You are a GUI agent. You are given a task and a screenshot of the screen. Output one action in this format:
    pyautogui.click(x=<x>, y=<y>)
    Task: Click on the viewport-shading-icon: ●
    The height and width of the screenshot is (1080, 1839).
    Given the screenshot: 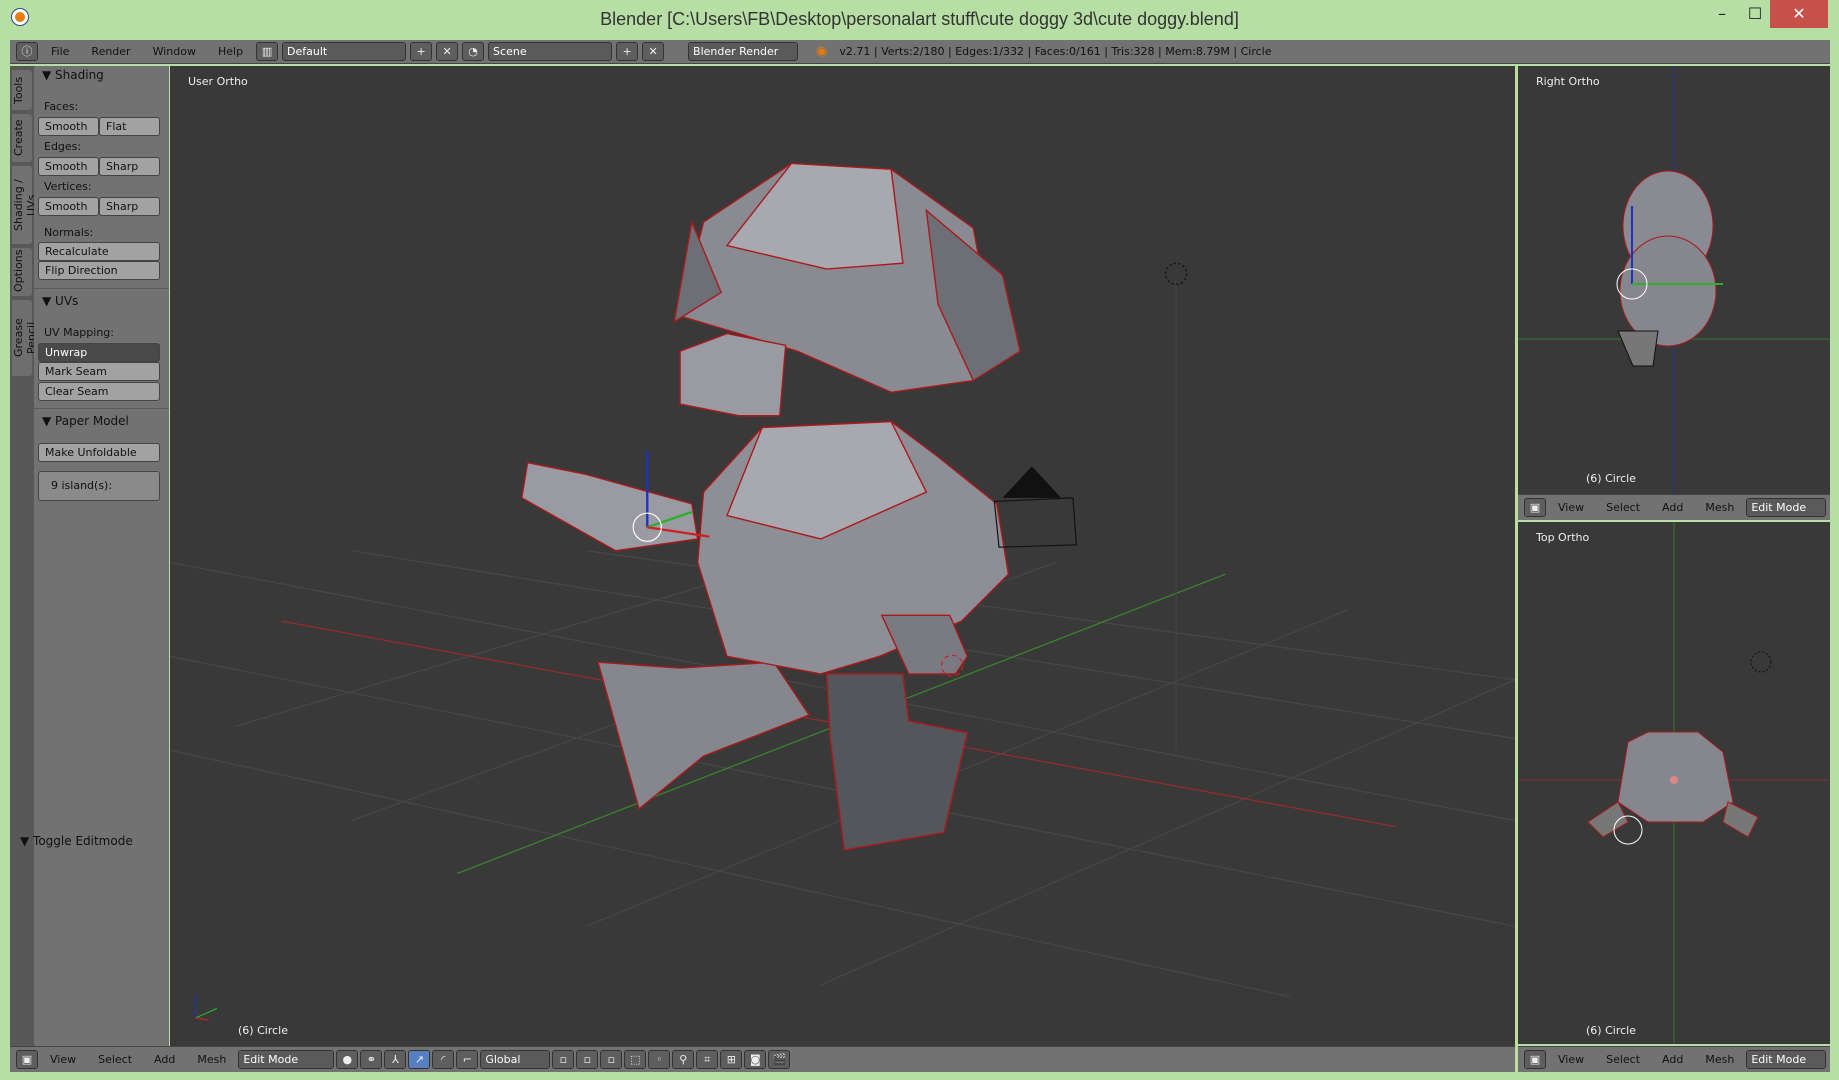 What is the action you would take?
    pyautogui.click(x=347, y=1059)
    